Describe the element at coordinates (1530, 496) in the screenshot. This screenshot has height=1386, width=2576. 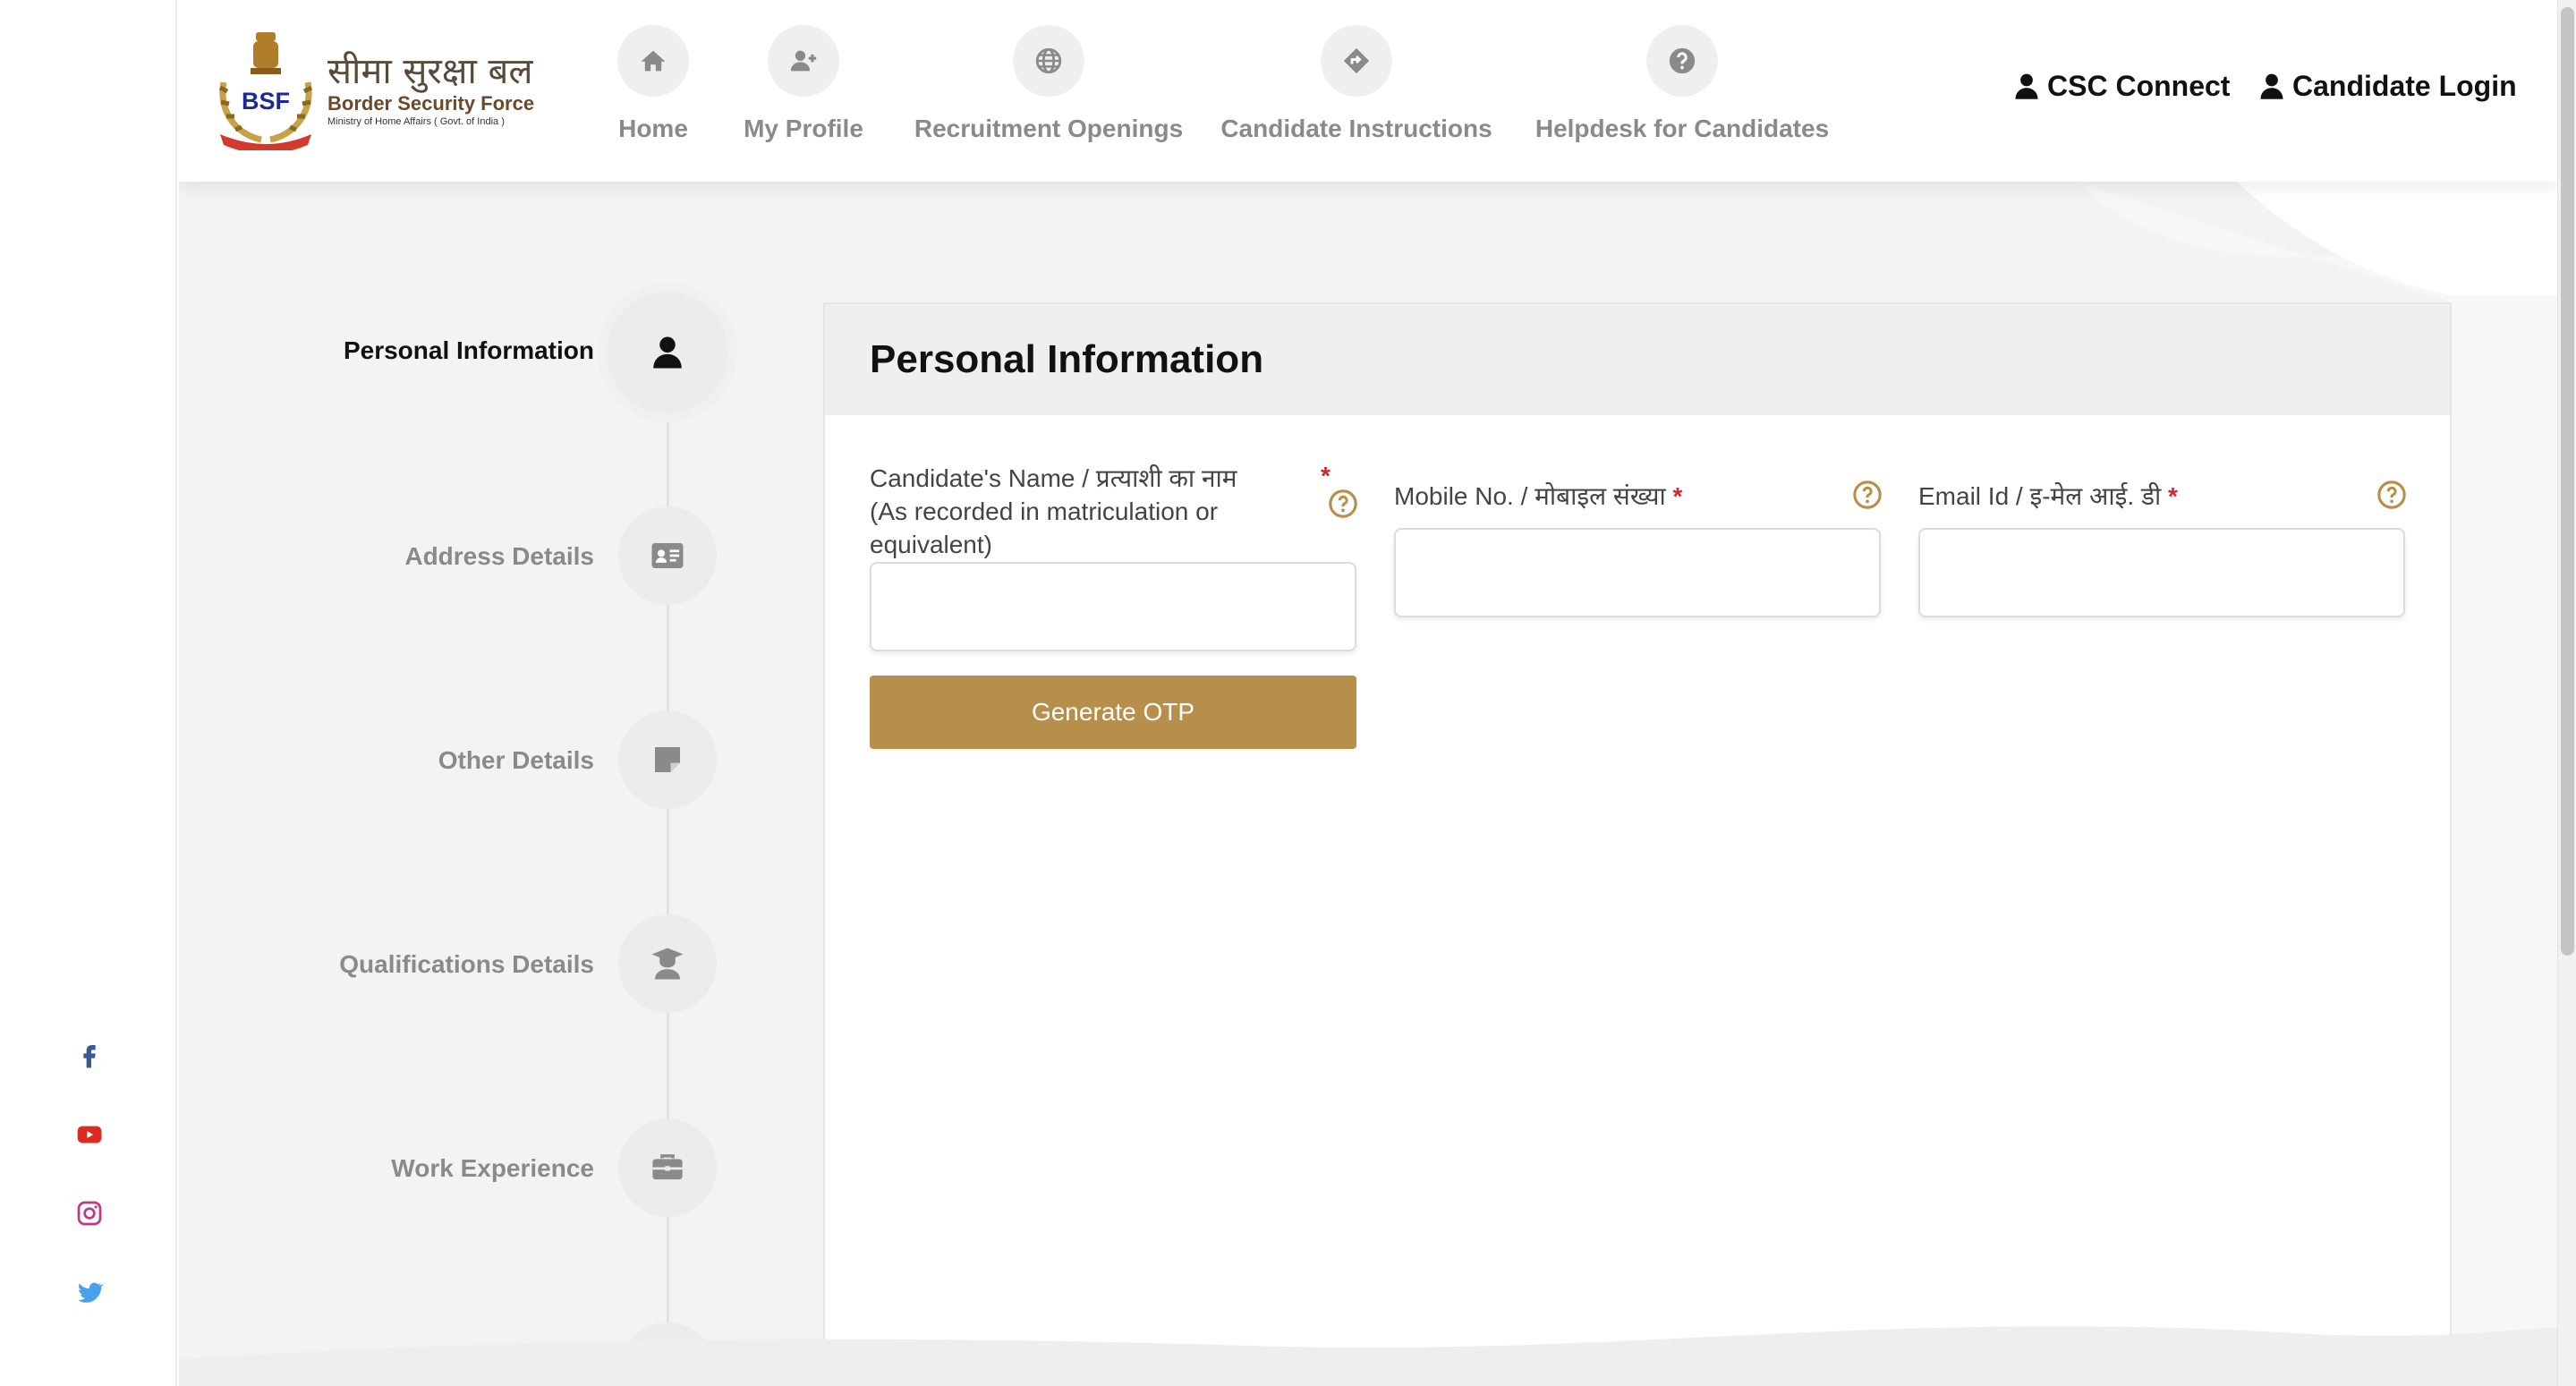
I see `mobile-number-label-text: Mobile No. / मोबाइल संख्या` at that location.